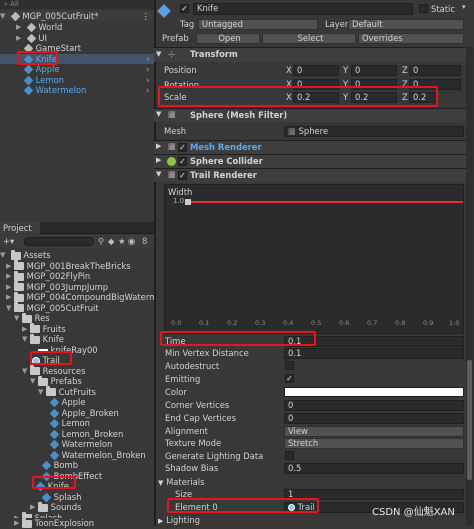  I want to click on hierarchy-item-ui: ▶ UI, so click(31, 38).